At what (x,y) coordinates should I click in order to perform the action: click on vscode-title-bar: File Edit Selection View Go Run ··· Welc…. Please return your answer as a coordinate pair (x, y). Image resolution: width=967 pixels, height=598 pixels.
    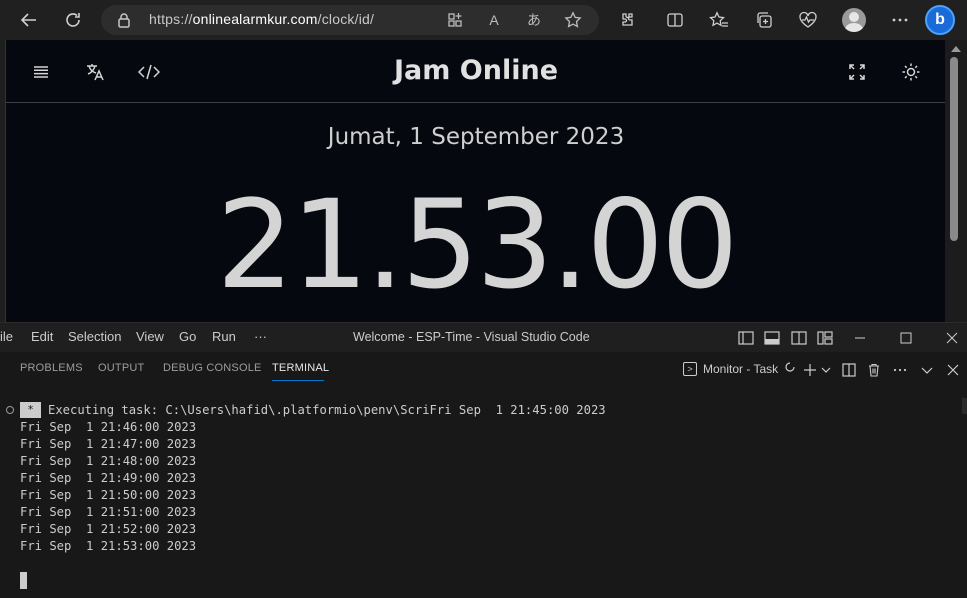
    Looking at the image, I should click on (483, 337).